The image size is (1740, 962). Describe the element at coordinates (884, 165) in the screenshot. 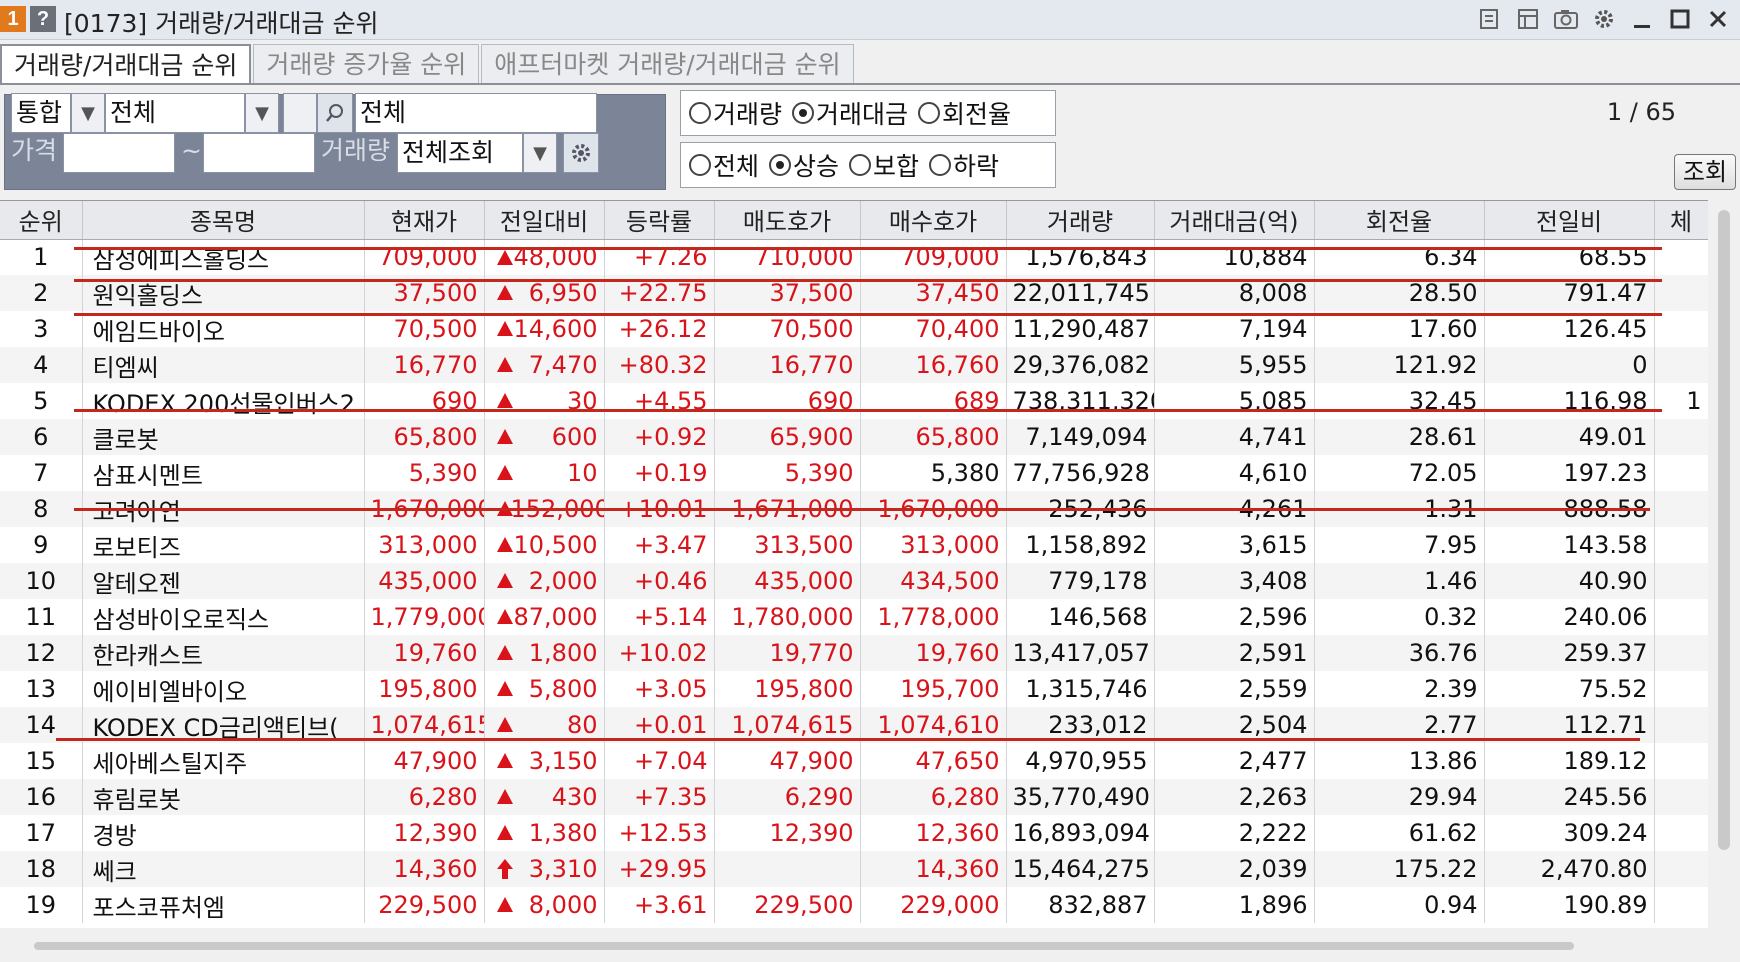

I see `radio-flat: 보합` at that location.